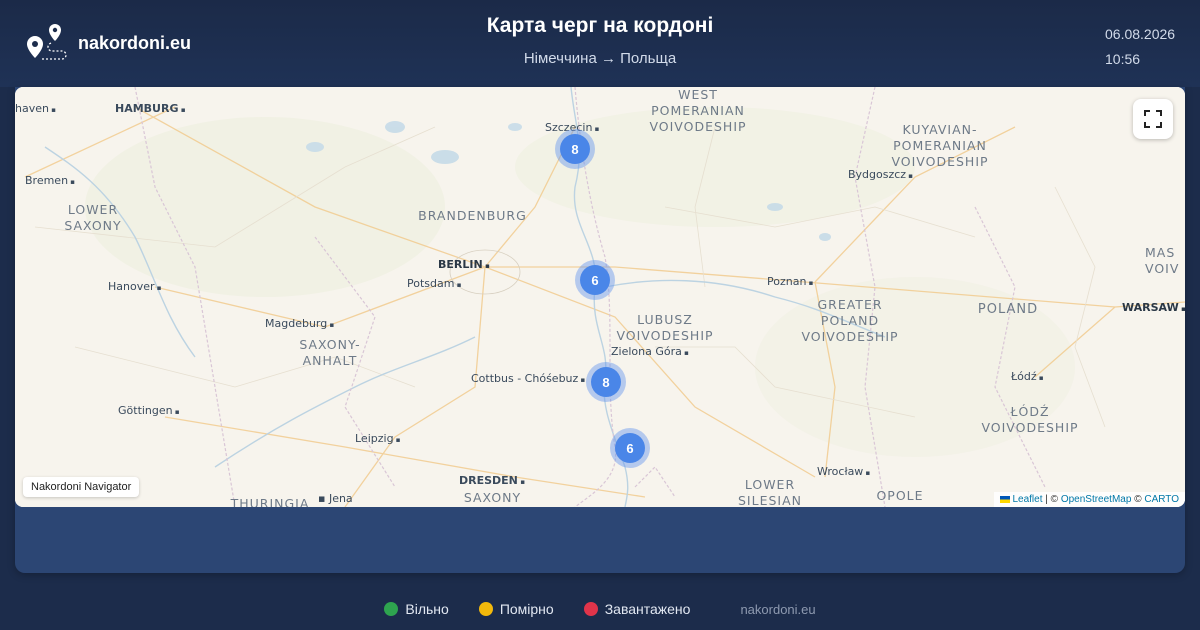 This screenshot has width=1200, height=630. What do you see at coordinates (492, 480) in the screenshot?
I see `city-label-dresden: DRESDEN` at bounding box center [492, 480].